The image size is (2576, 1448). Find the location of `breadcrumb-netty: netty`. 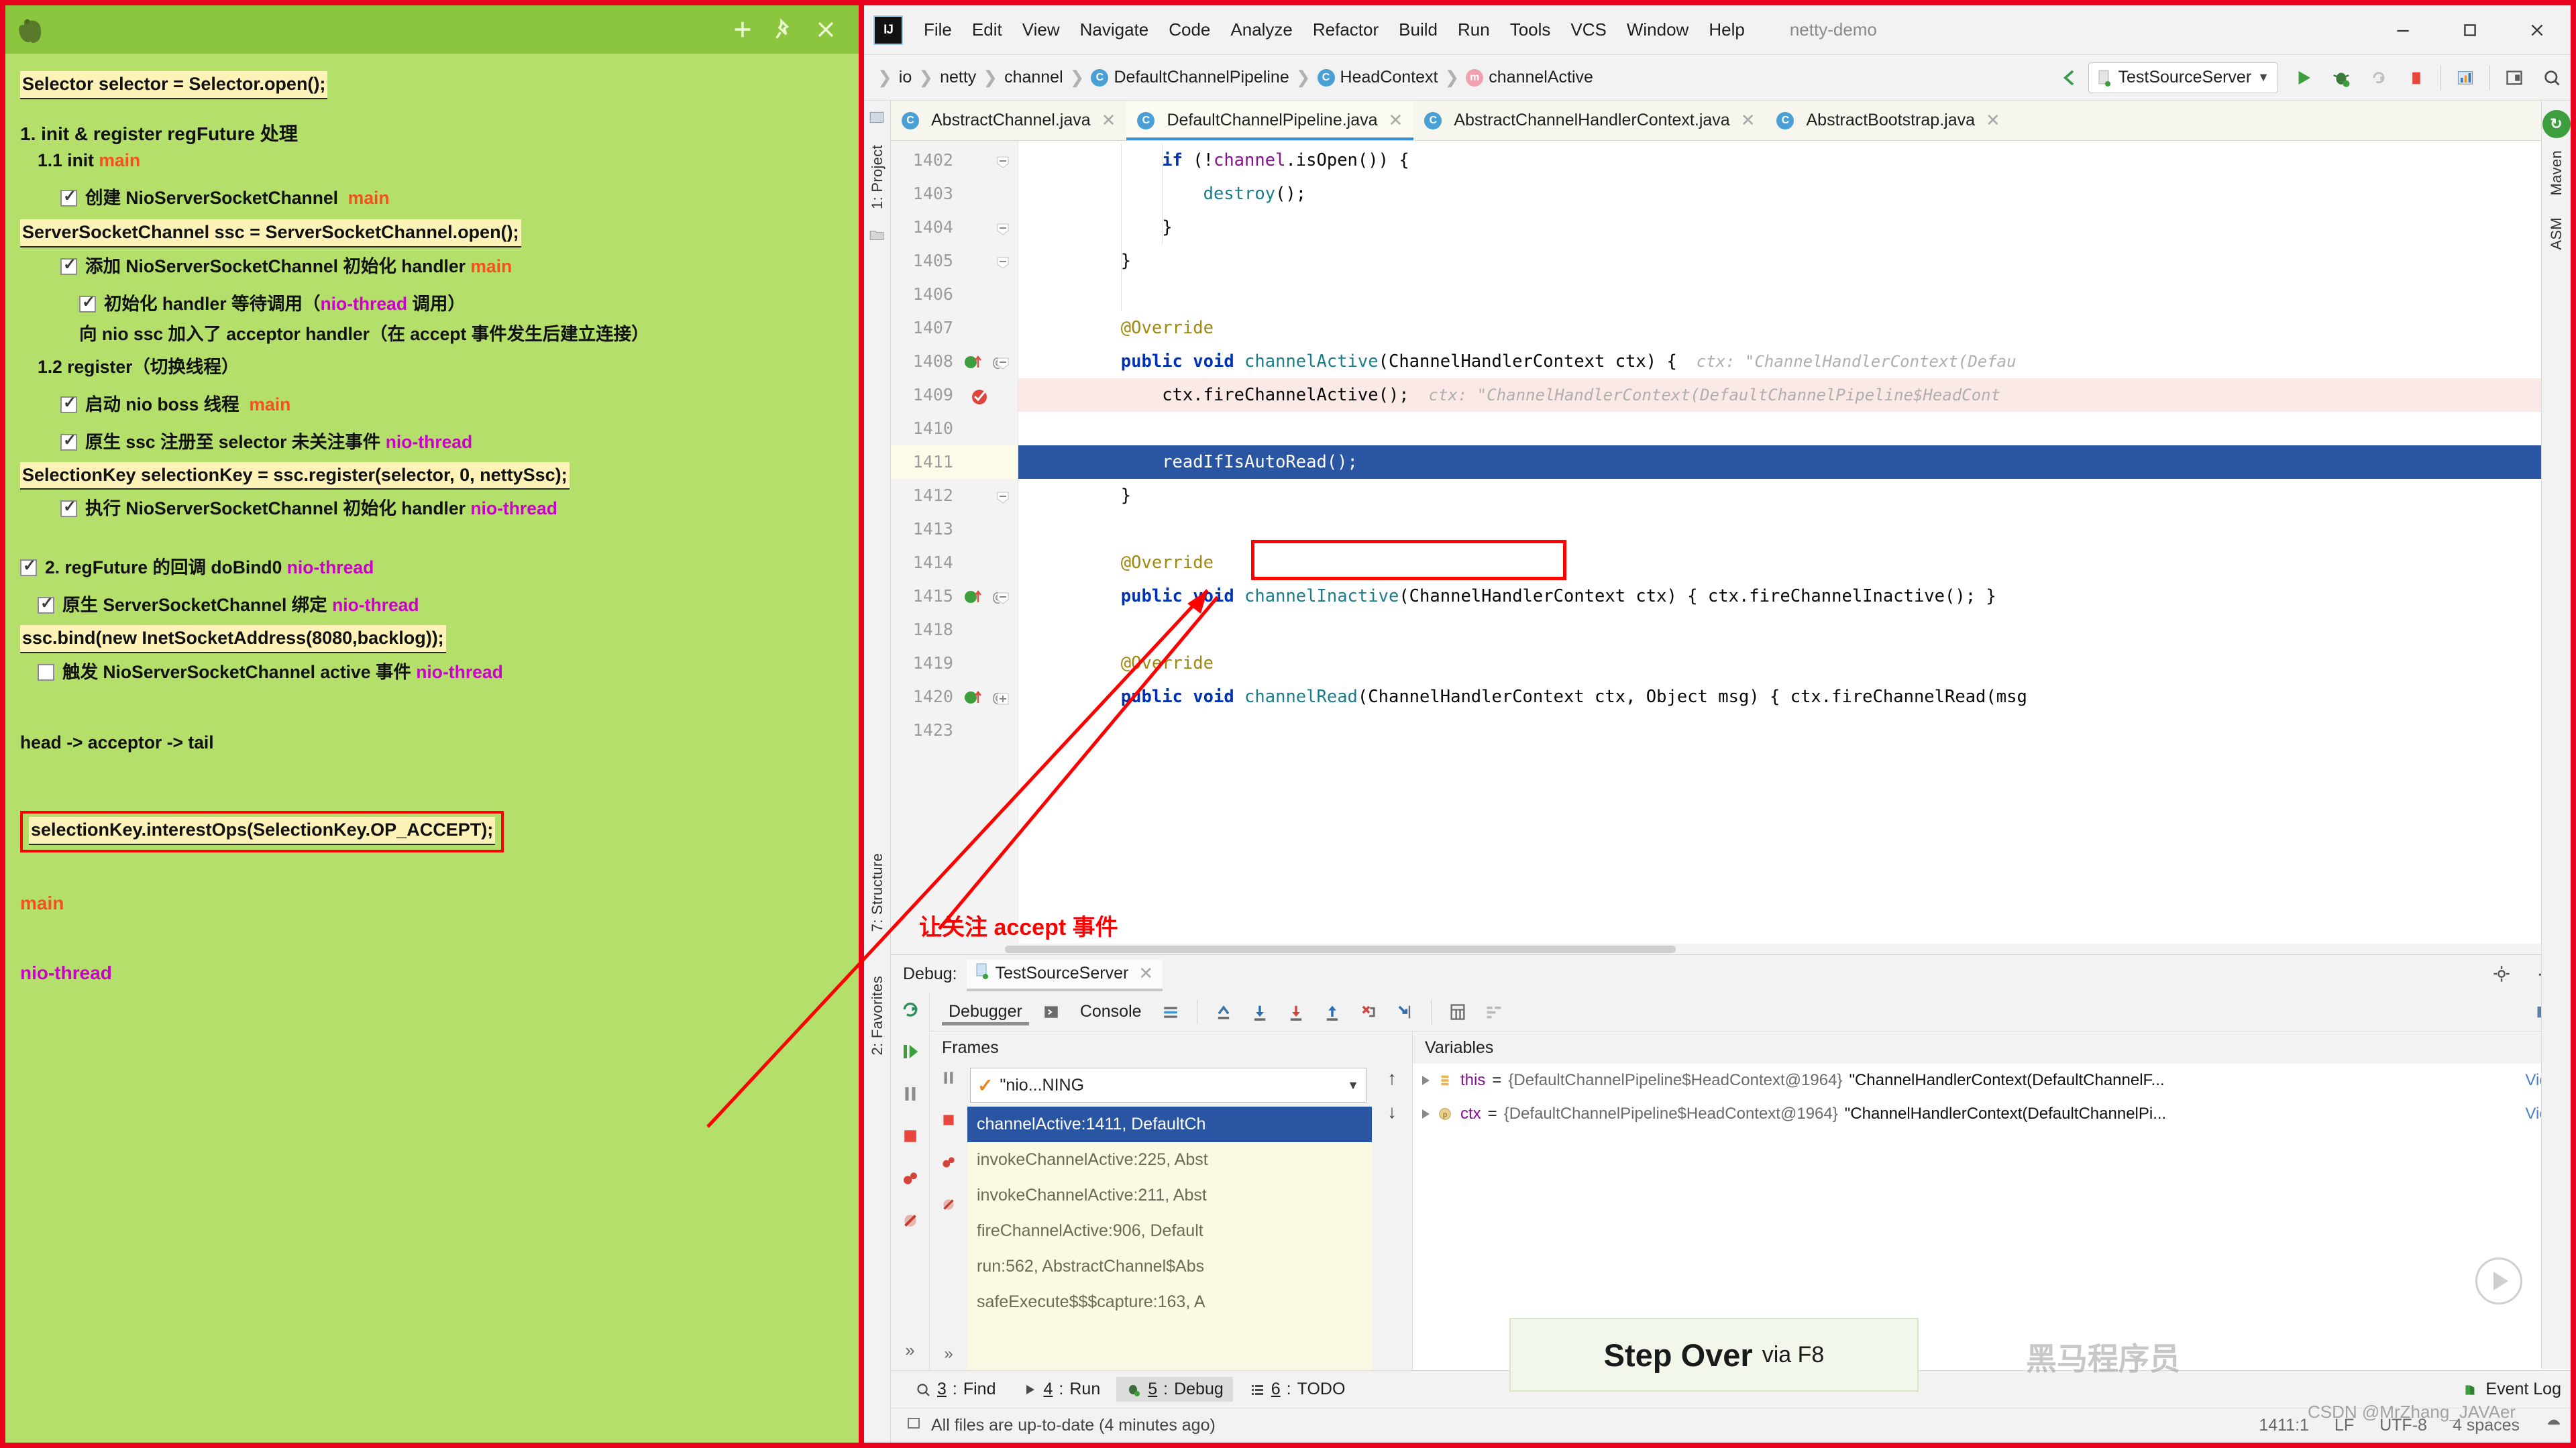

breadcrumb-netty: netty is located at coordinates (958, 77).